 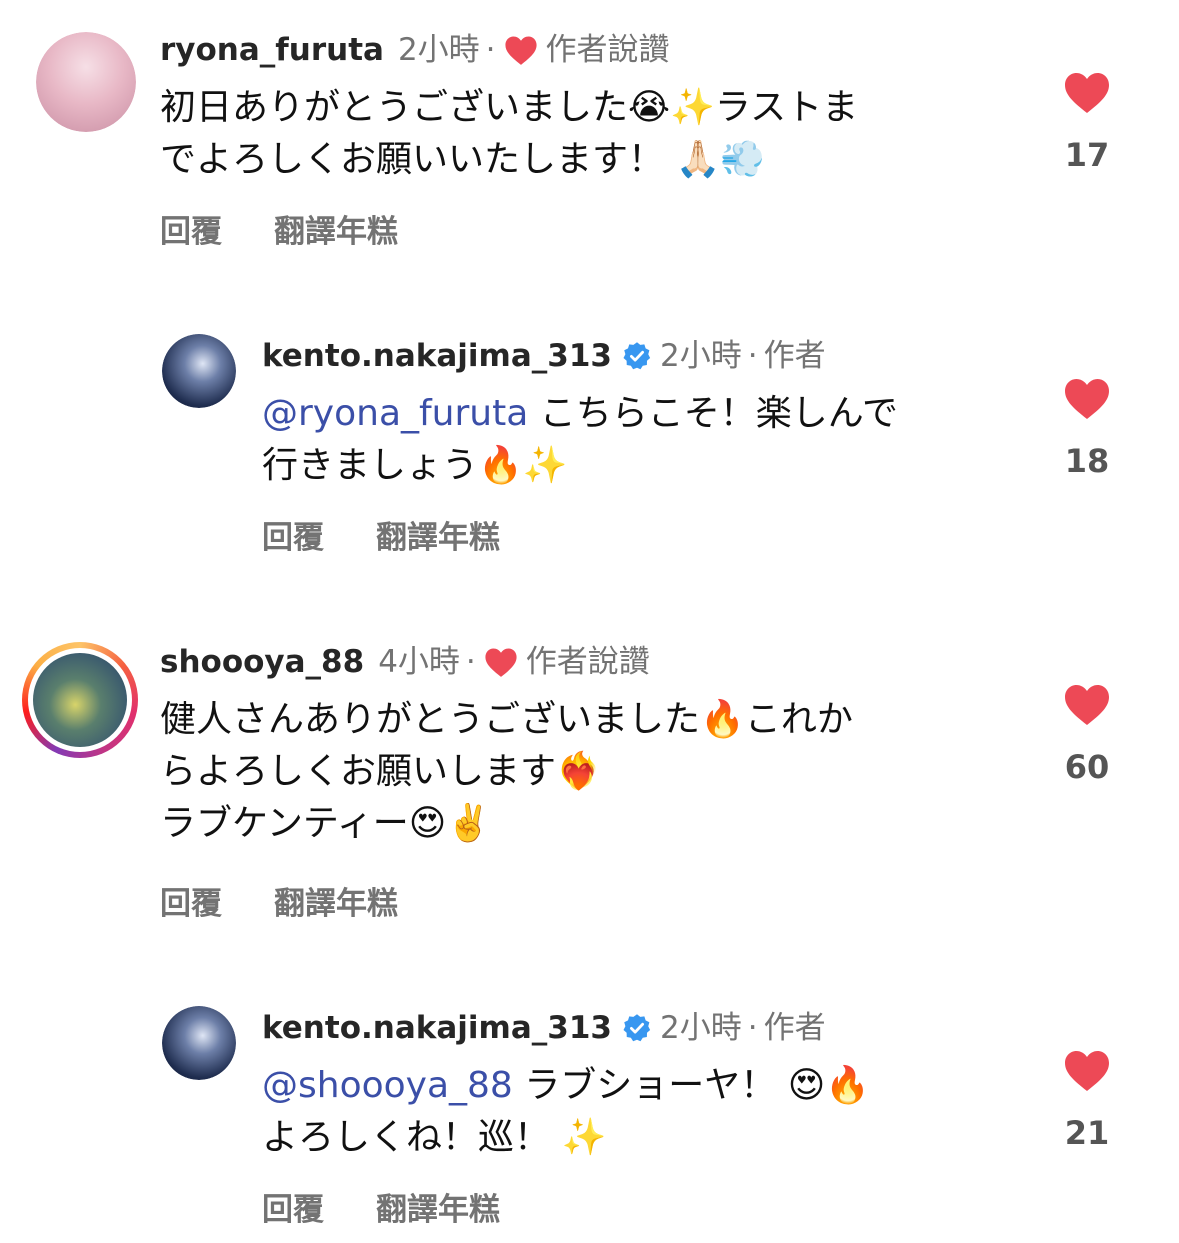 What do you see at coordinates (1087, 461) in the screenshot?
I see `like-count: 18` at bounding box center [1087, 461].